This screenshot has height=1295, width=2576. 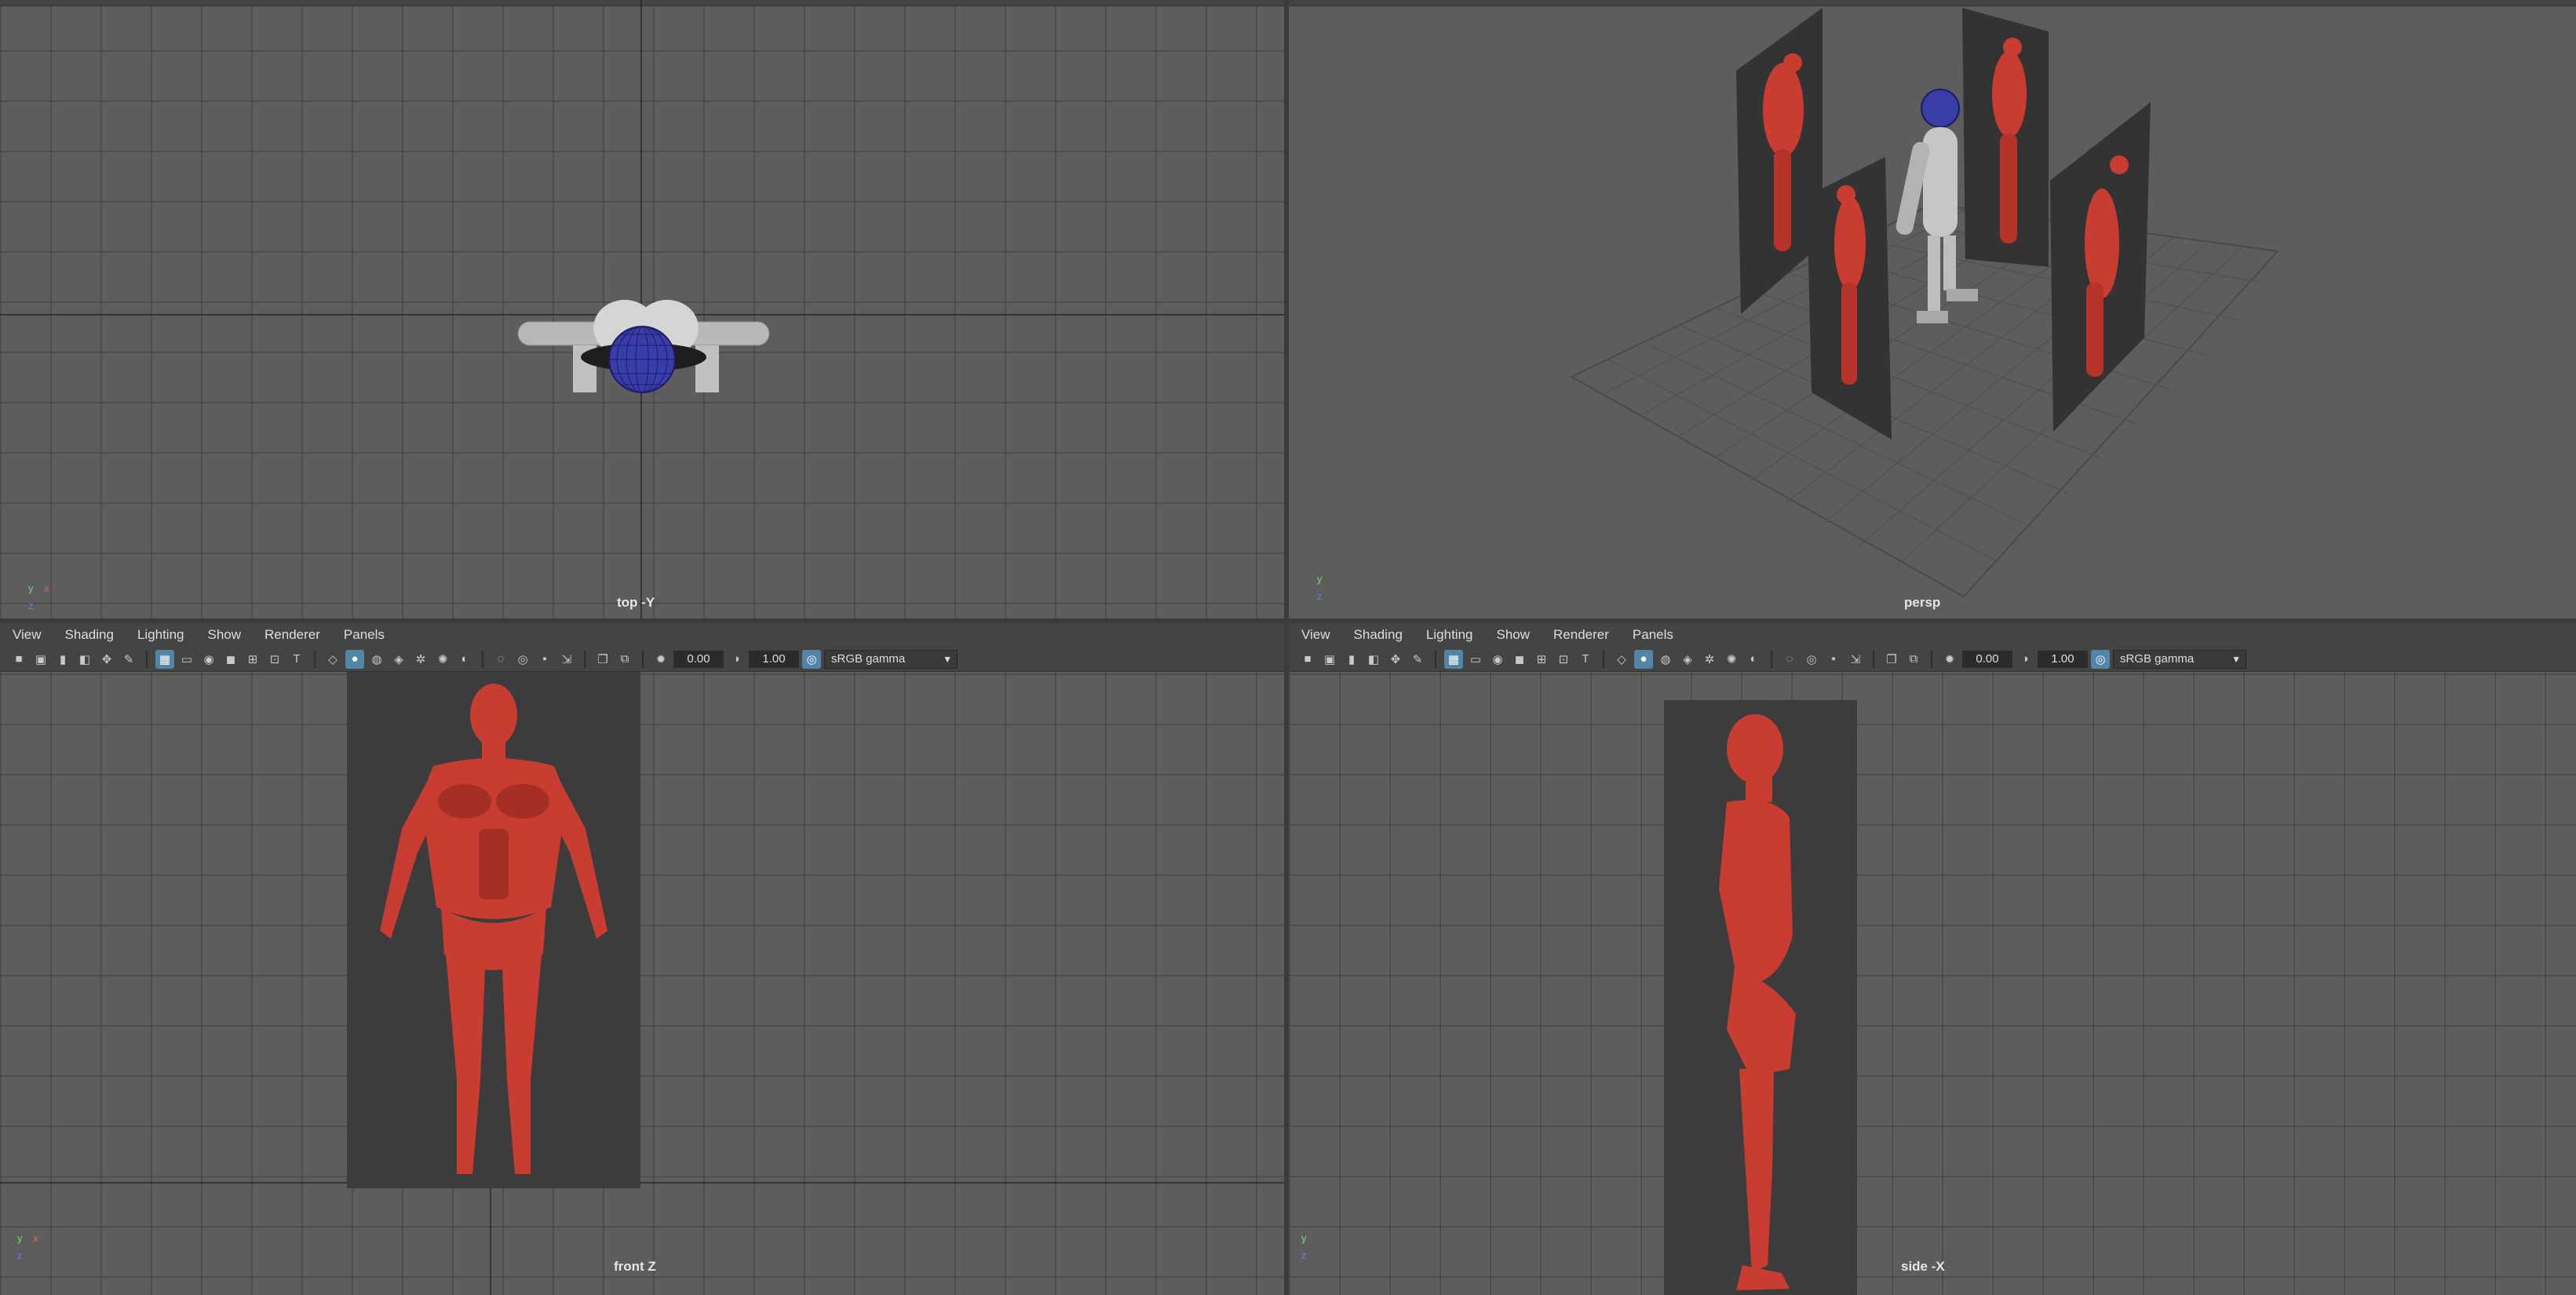 I want to click on viewport-divider-vertical, so click(x=1286, y=647).